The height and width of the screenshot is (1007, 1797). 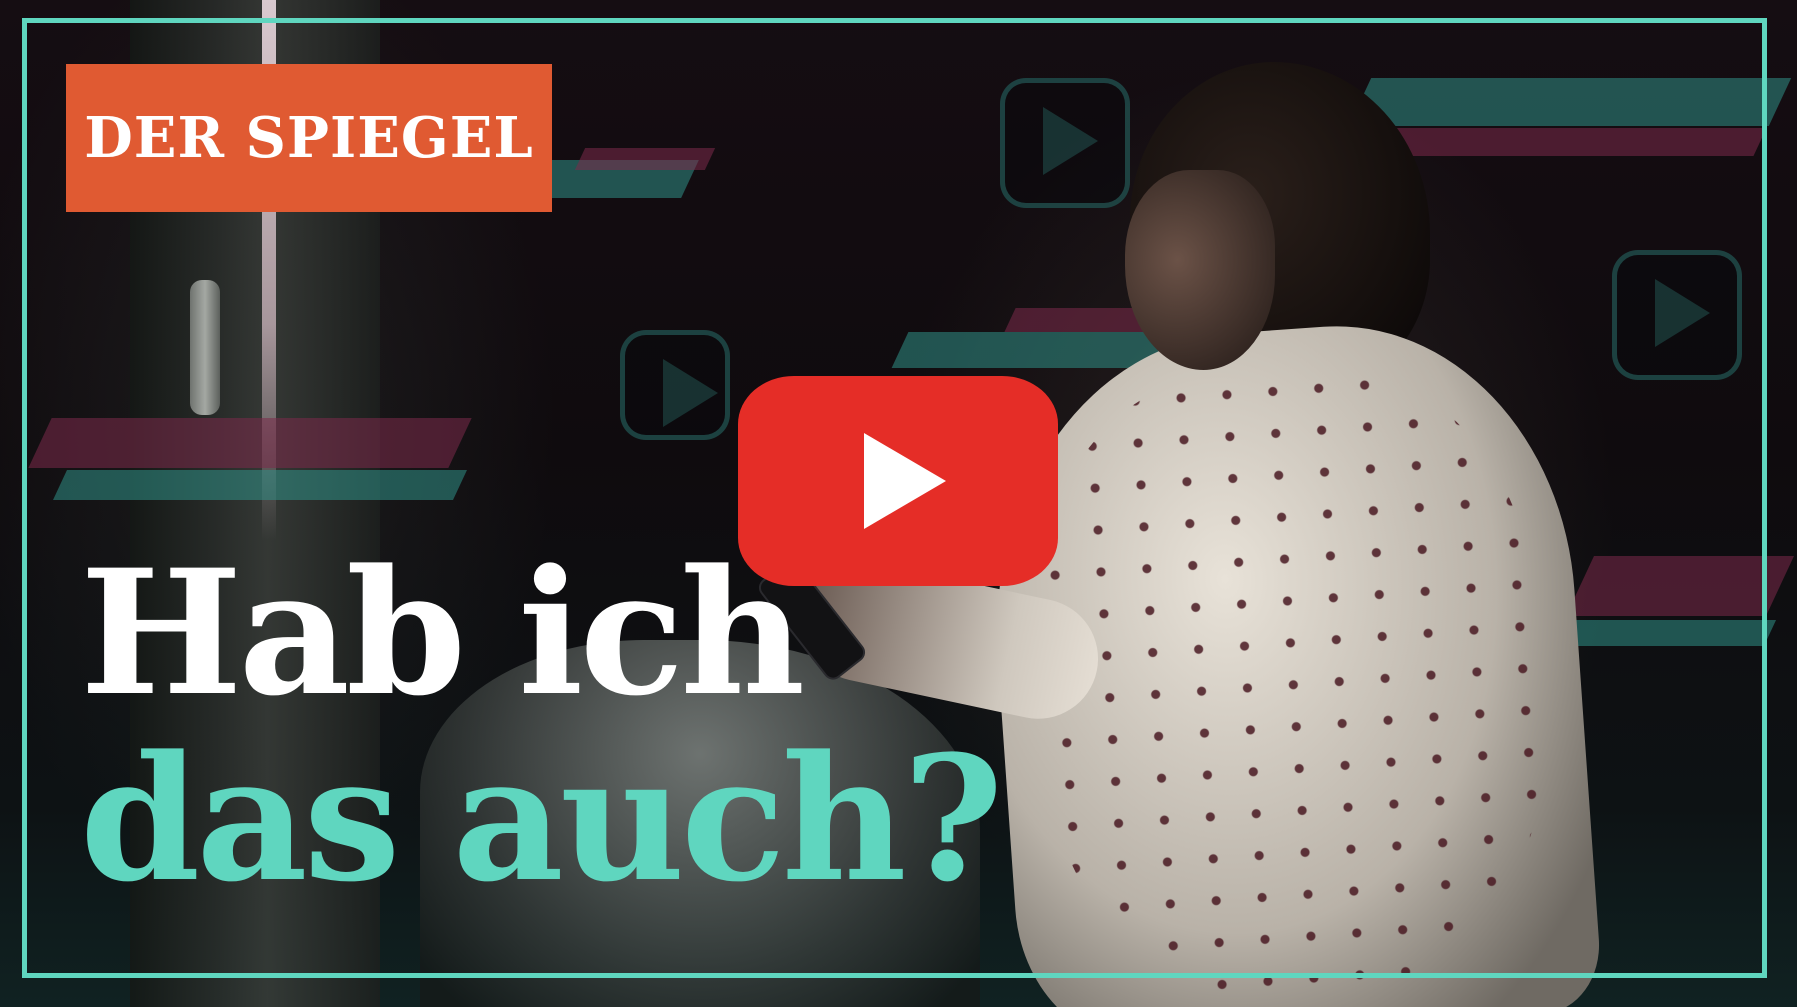 I want to click on der-spiegel-logo: DER SPIEGEL, so click(x=309, y=138).